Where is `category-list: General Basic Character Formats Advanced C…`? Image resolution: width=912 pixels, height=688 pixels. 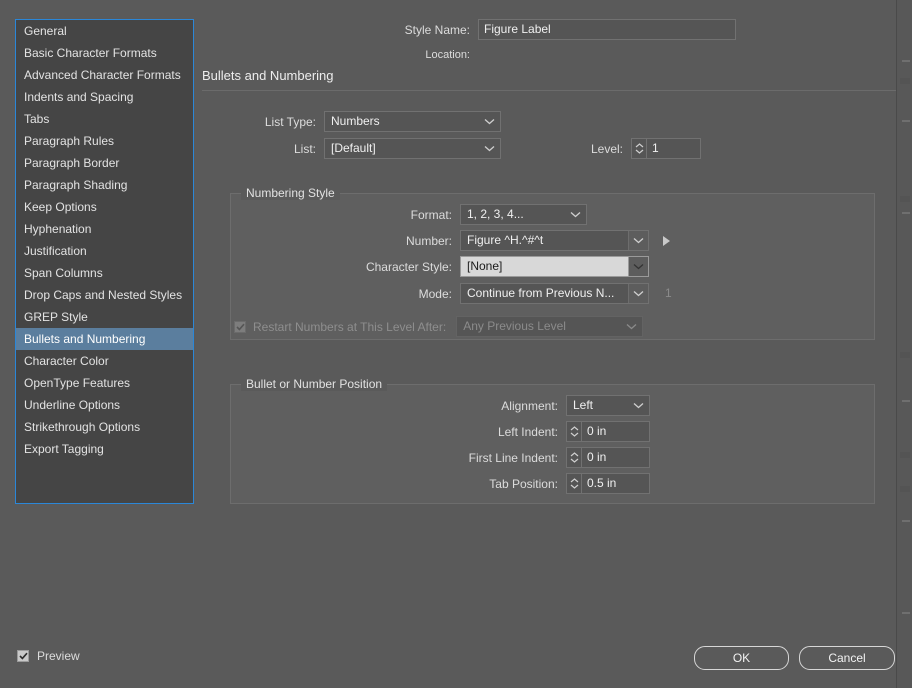
category-list: General Basic Character Formats Advanced C… is located at coordinates (104, 261).